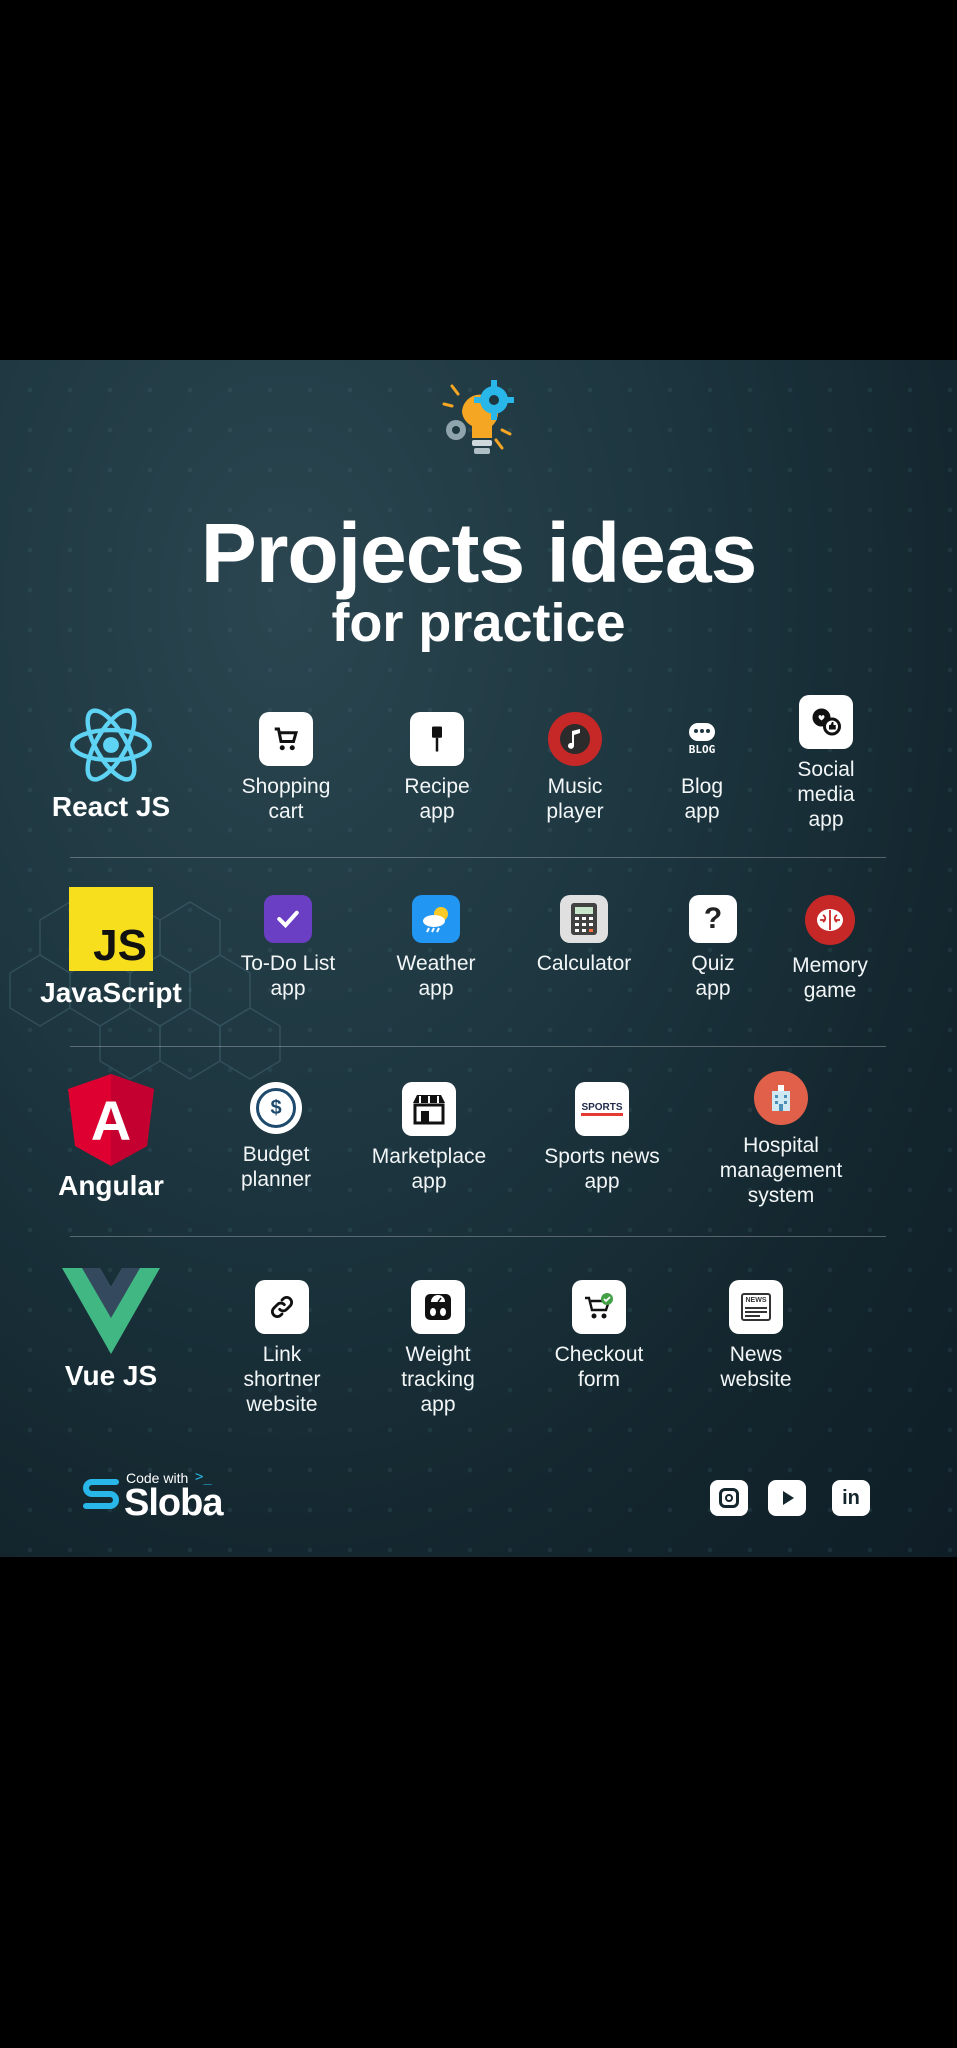 This screenshot has width=957, height=2048. I want to click on project-calculator: Calculator, so click(584, 935).